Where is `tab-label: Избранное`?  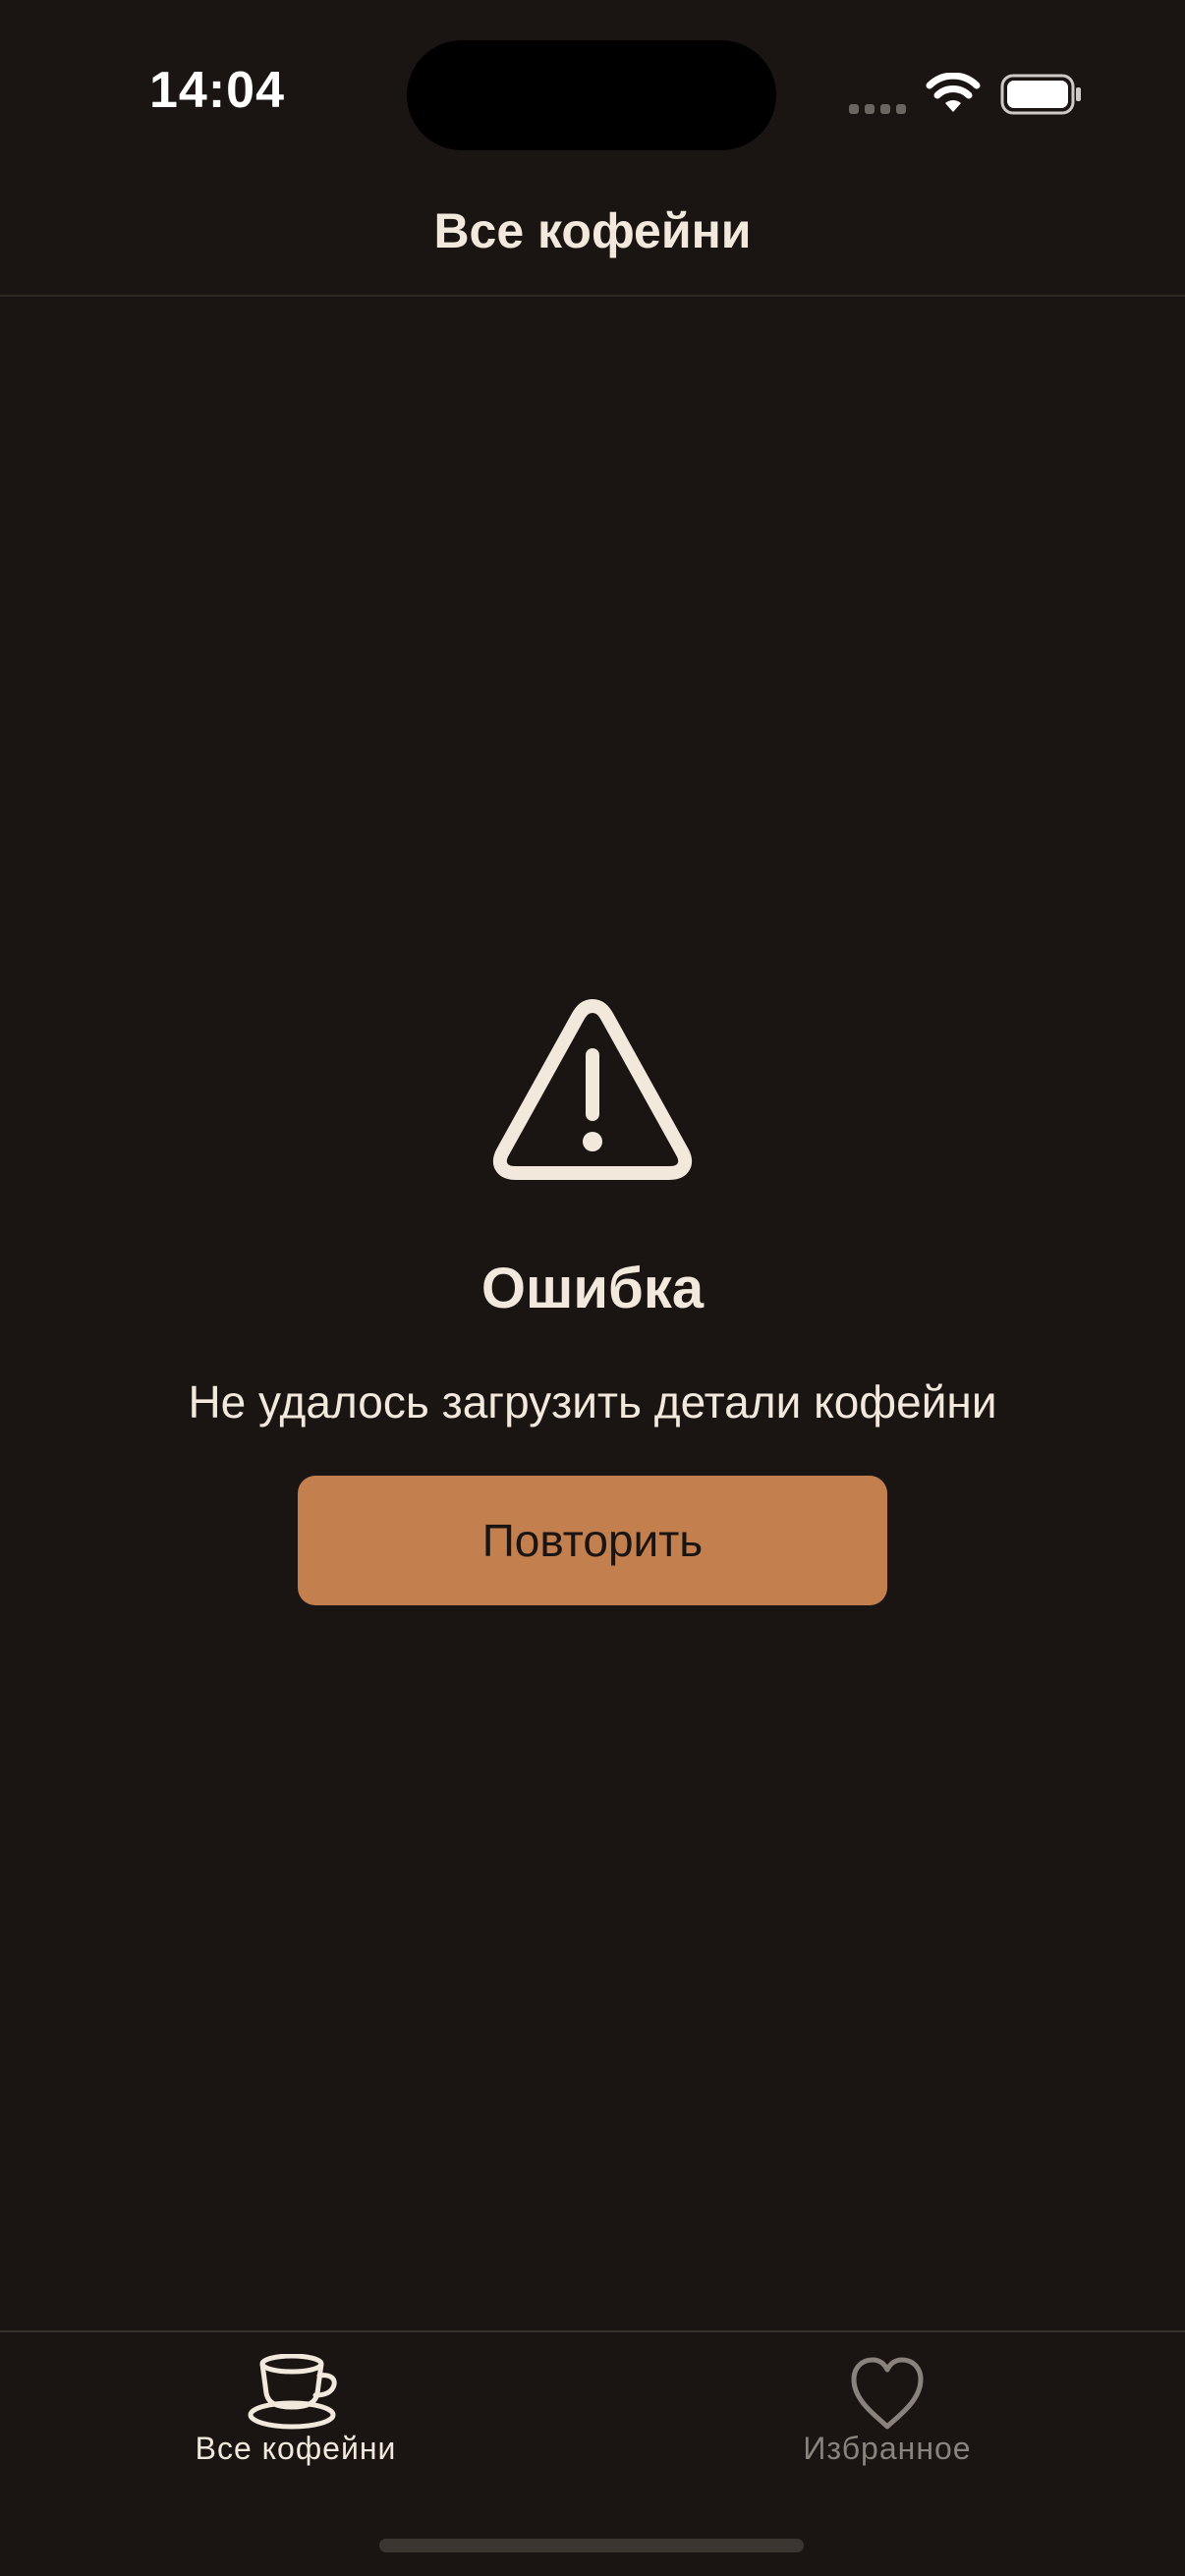
tab-label: Избранное is located at coordinates (888, 2448).